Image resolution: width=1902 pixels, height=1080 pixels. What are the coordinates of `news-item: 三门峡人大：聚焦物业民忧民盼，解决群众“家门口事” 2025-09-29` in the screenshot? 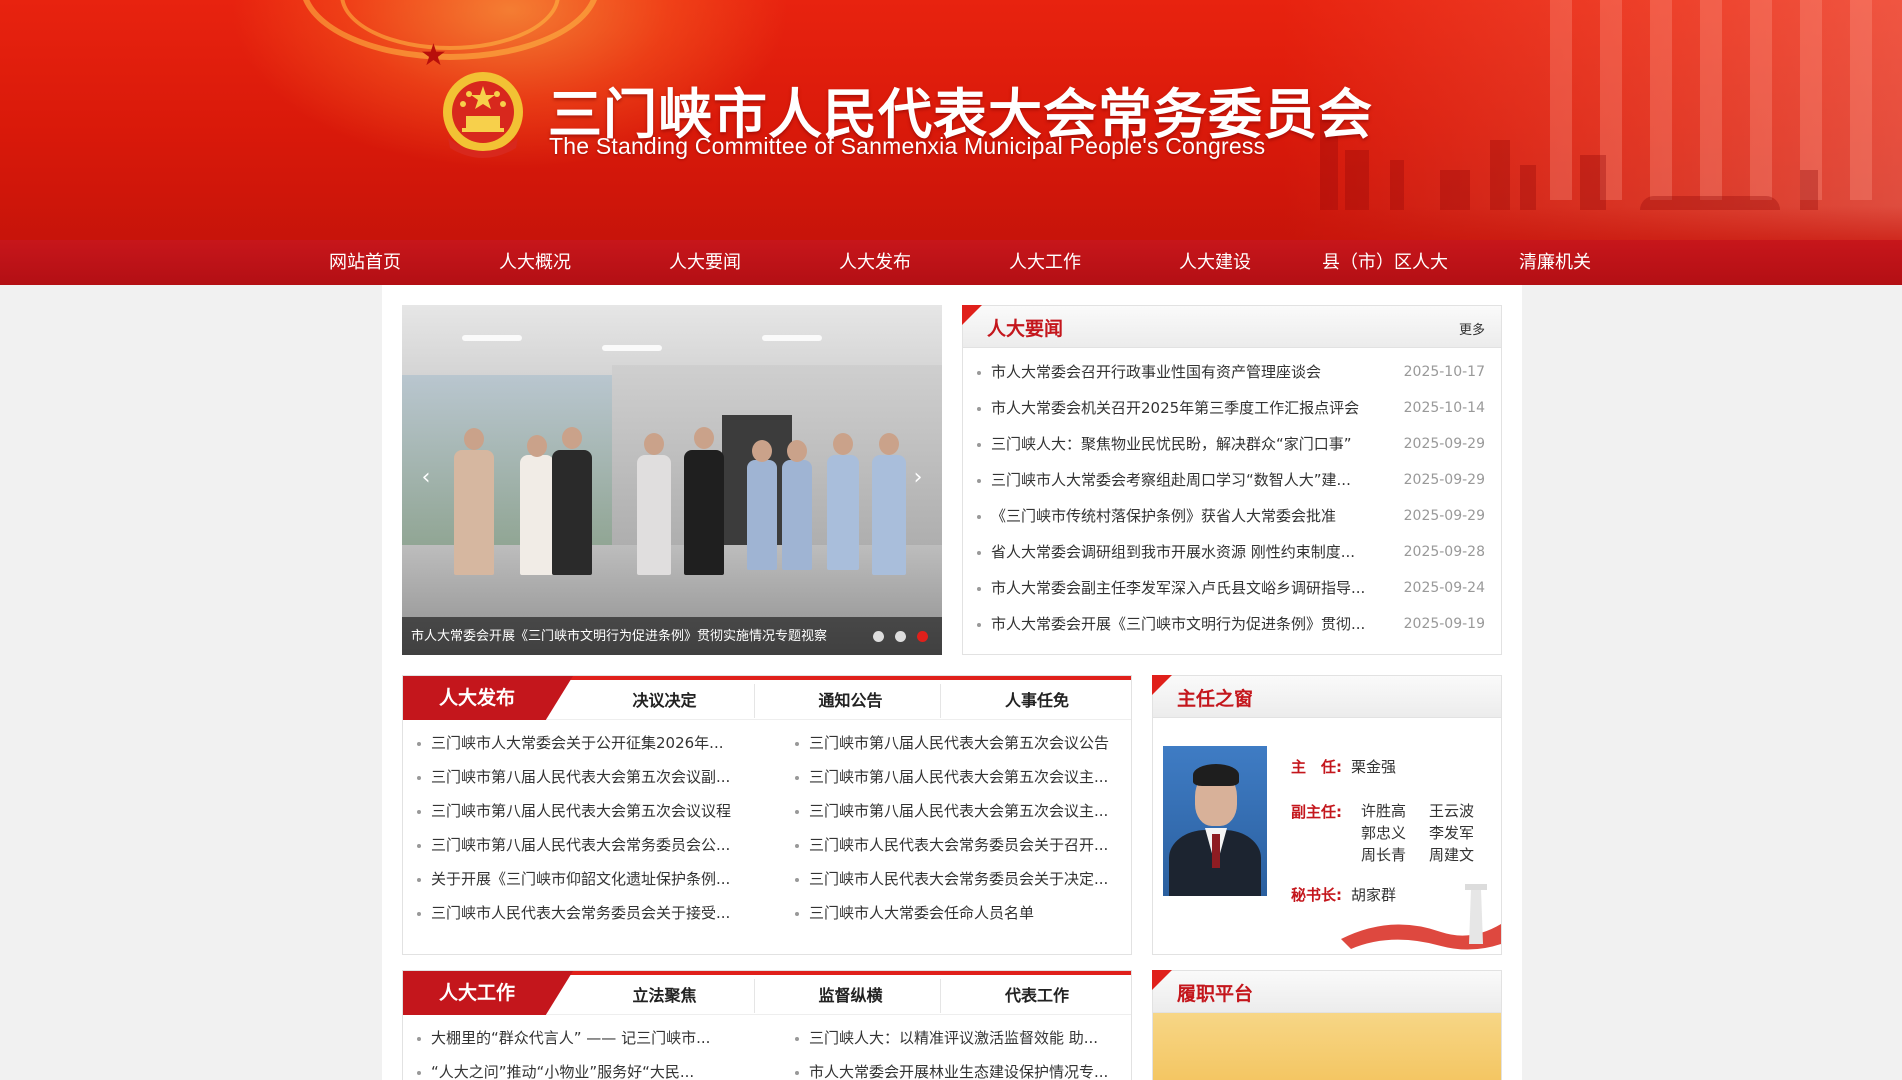 It's located at (1239, 444).